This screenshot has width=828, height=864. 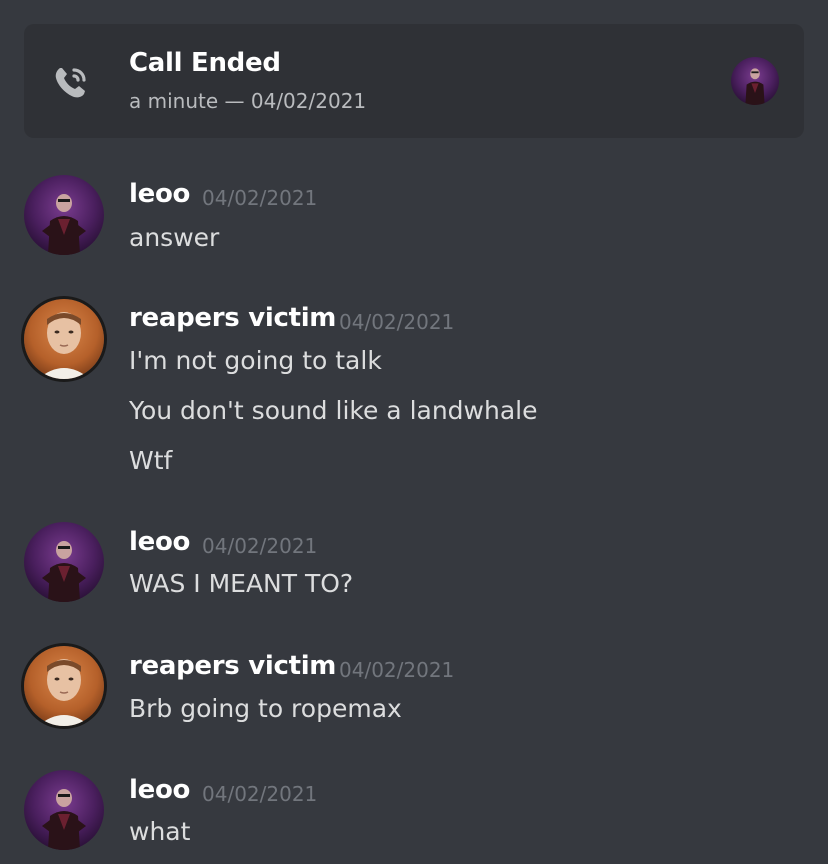 What do you see at coordinates (151, 460) in the screenshot?
I see `message-text: Wtf` at bounding box center [151, 460].